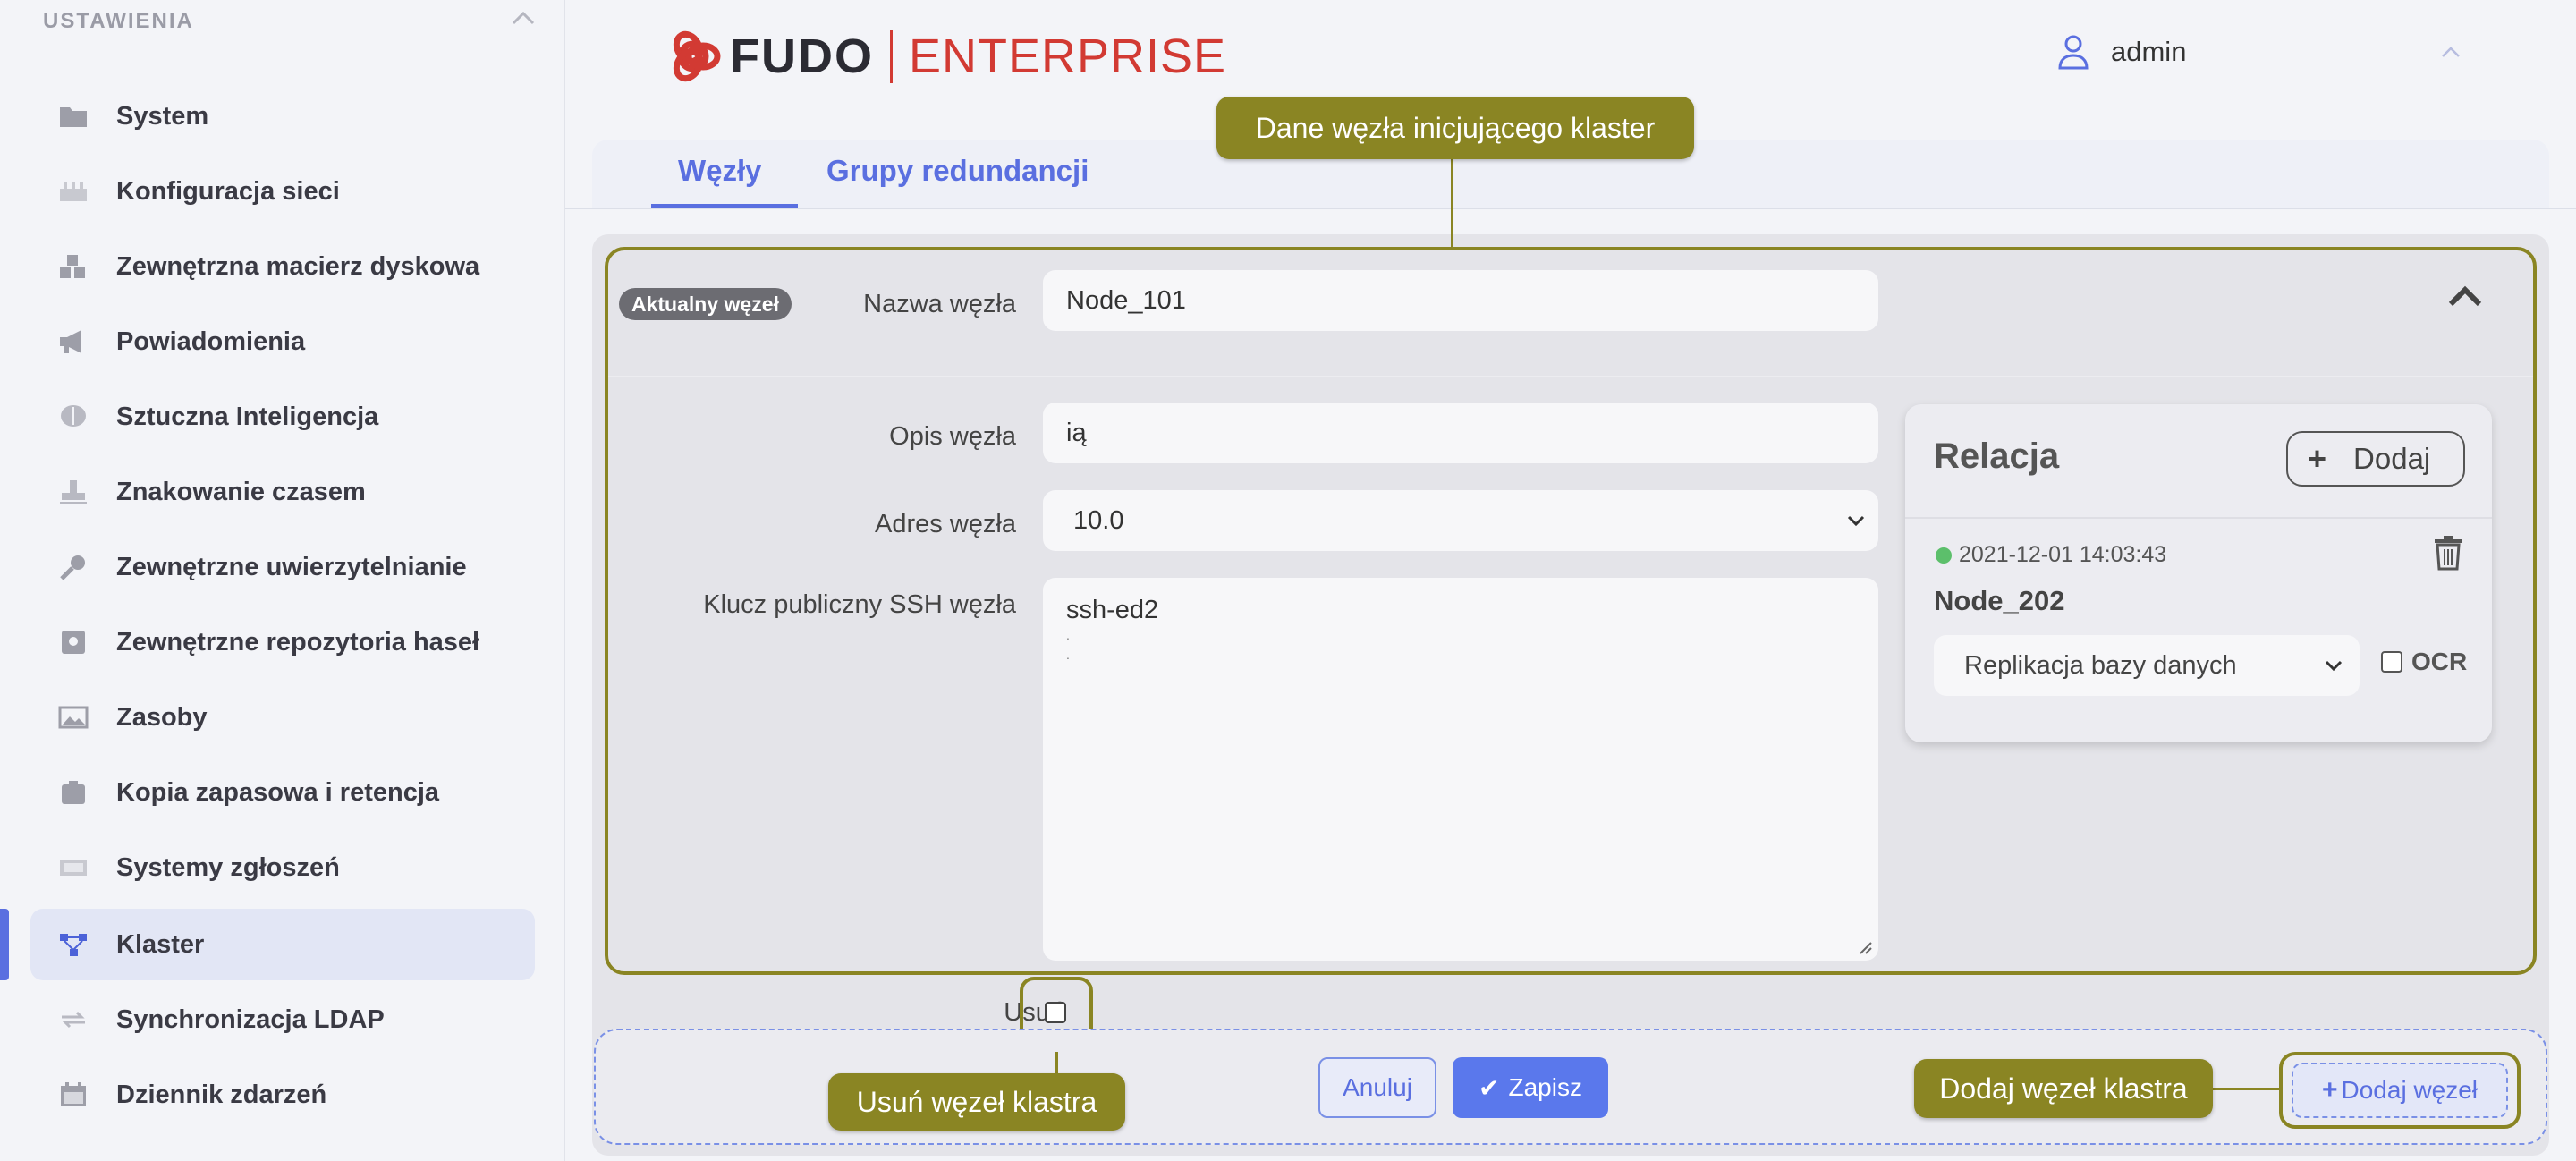 The width and height of the screenshot is (2576, 1161). I want to click on save-label: Zapisz, so click(1545, 1087).